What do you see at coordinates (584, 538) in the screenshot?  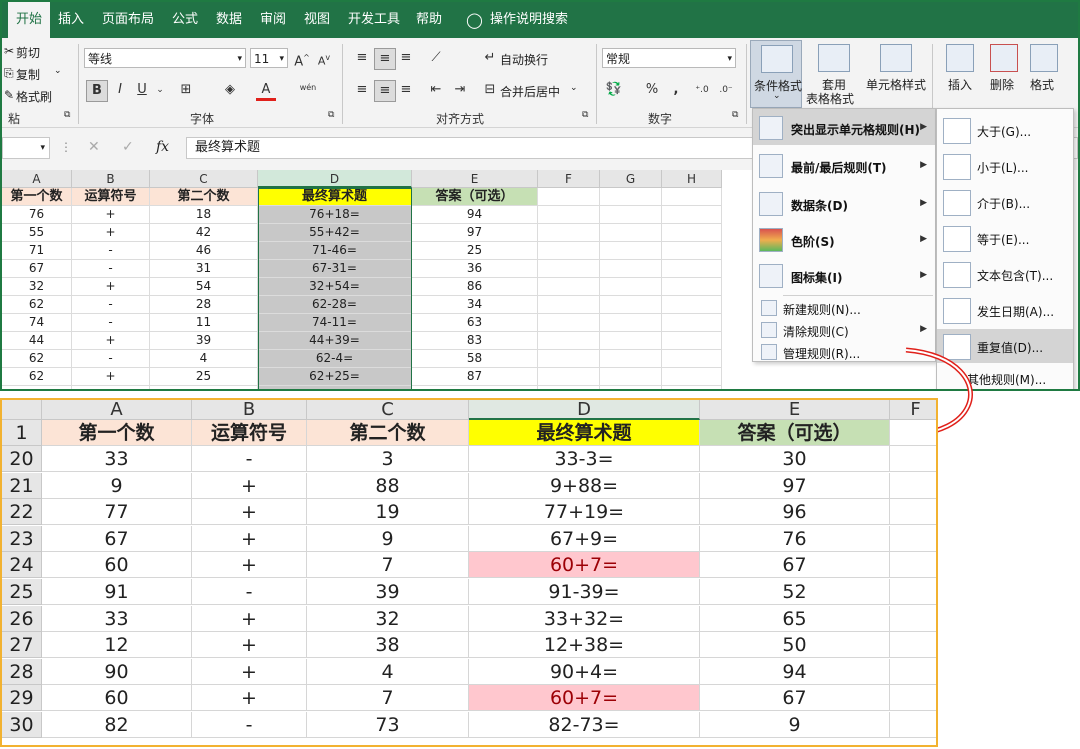 I see `table-cell: 67+9=` at bounding box center [584, 538].